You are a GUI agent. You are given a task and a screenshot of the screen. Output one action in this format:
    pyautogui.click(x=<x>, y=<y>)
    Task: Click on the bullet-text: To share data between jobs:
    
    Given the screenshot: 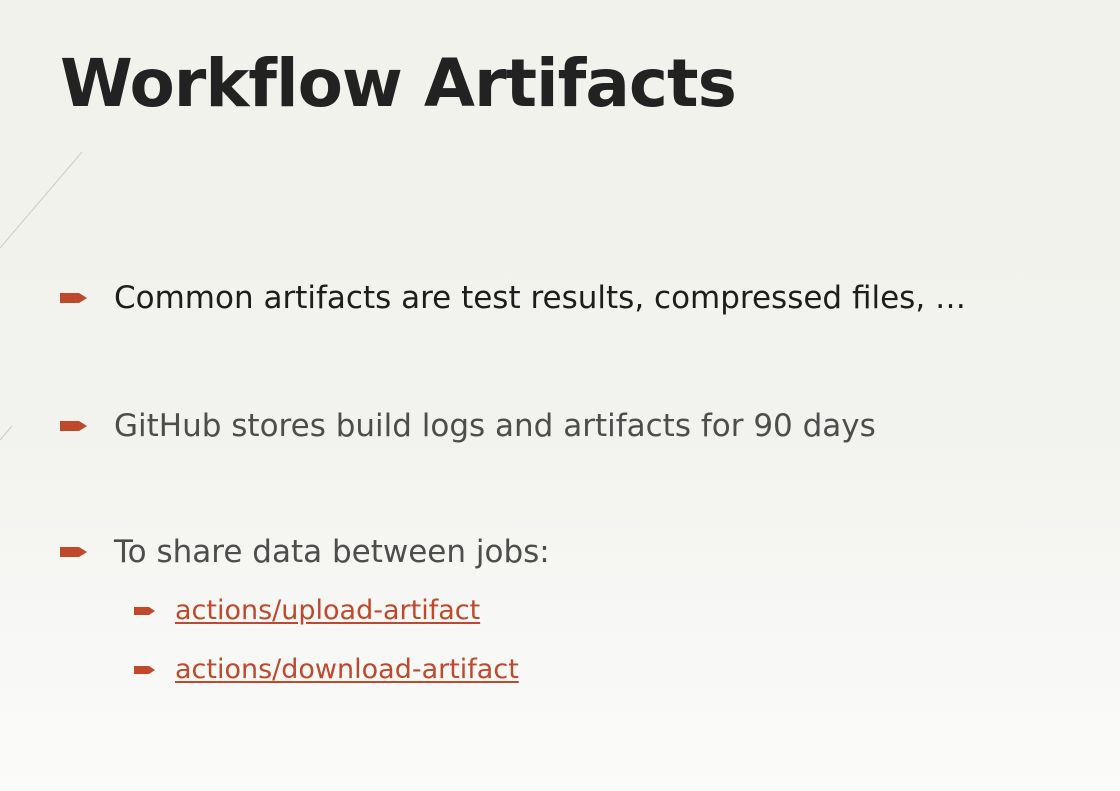 What is the action you would take?
    pyautogui.click(x=332, y=552)
    